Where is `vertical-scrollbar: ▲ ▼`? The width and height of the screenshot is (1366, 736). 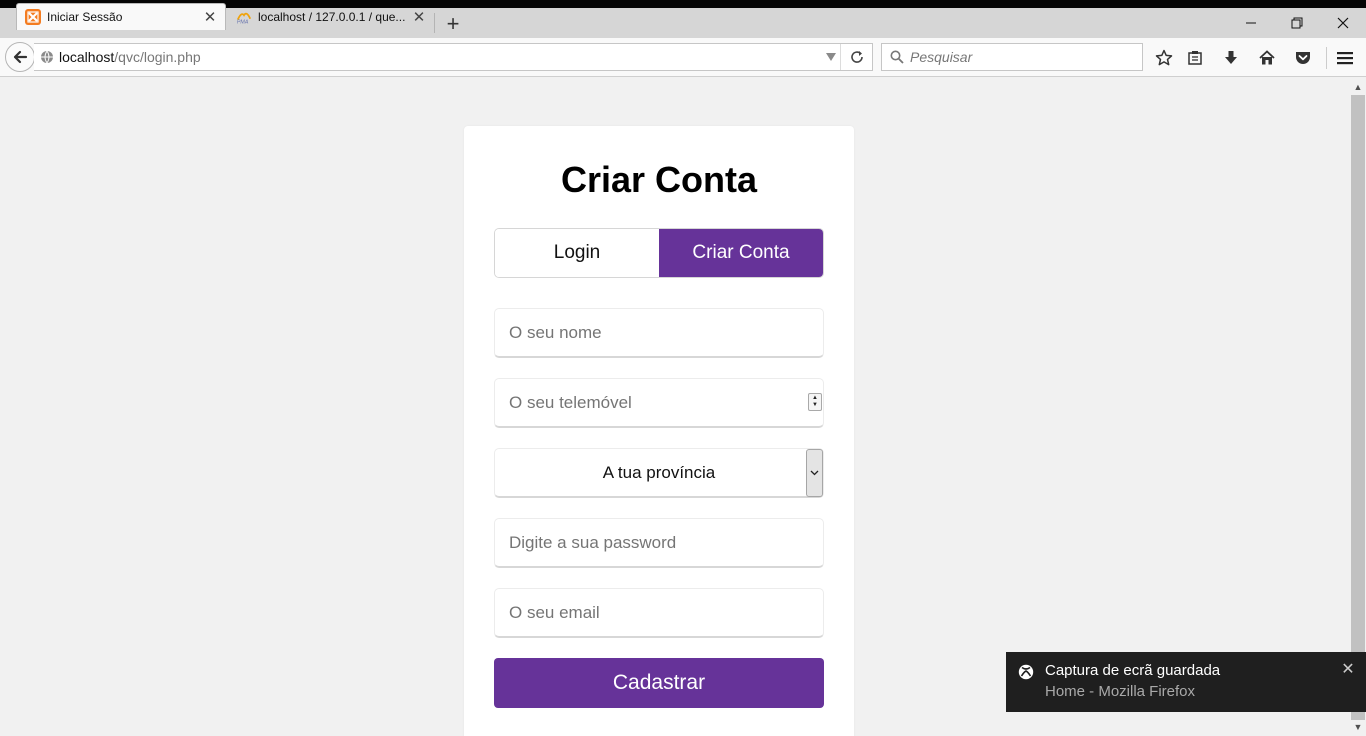 vertical-scrollbar: ▲ ▼ is located at coordinates (1358, 407).